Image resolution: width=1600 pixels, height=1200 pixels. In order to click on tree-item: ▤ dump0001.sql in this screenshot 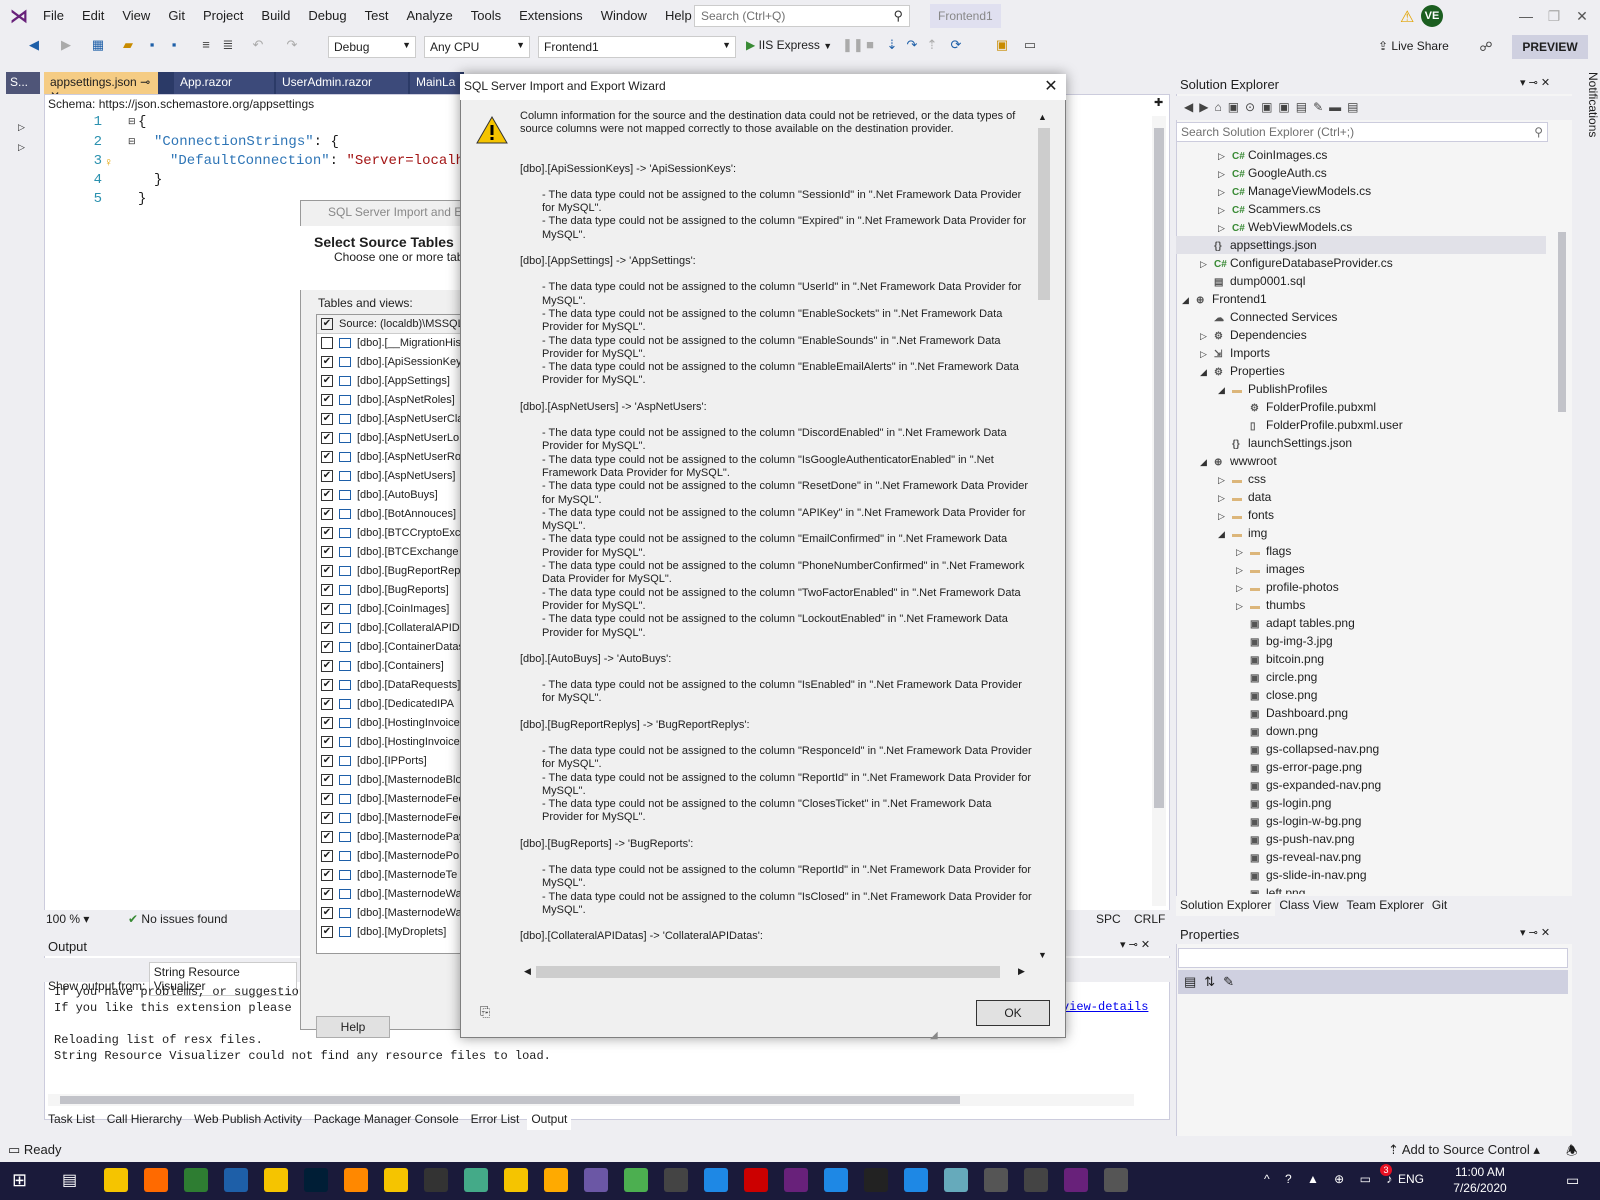, I will do `click(1361, 281)`.